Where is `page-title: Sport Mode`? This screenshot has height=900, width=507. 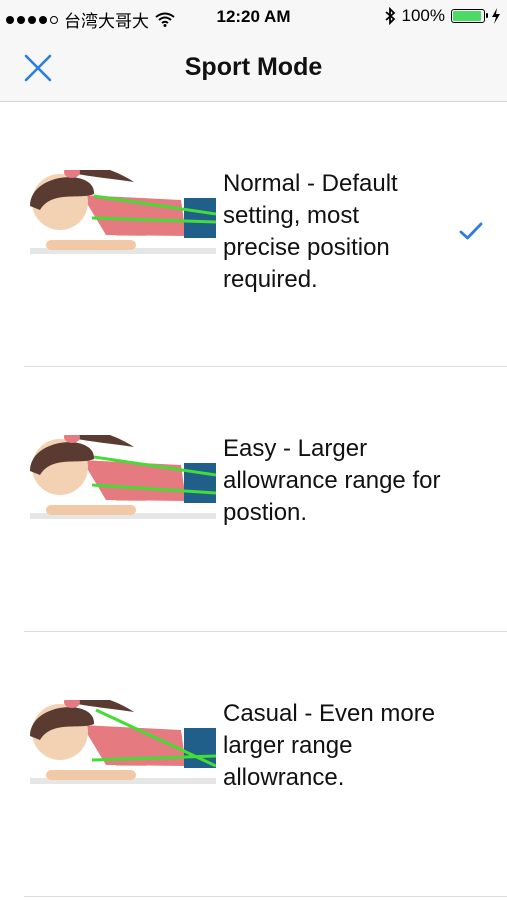
page-title: Sport Mode is located at coordinates (253, 67).